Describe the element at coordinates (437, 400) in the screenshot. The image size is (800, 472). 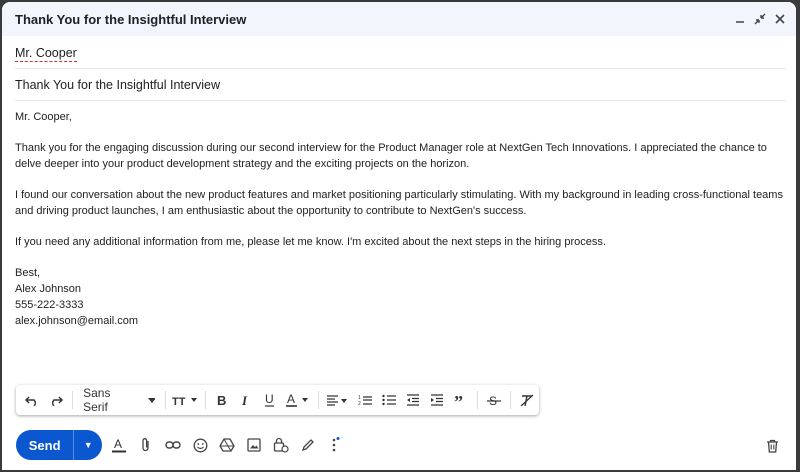
I see `indent-more-icon` at that location.